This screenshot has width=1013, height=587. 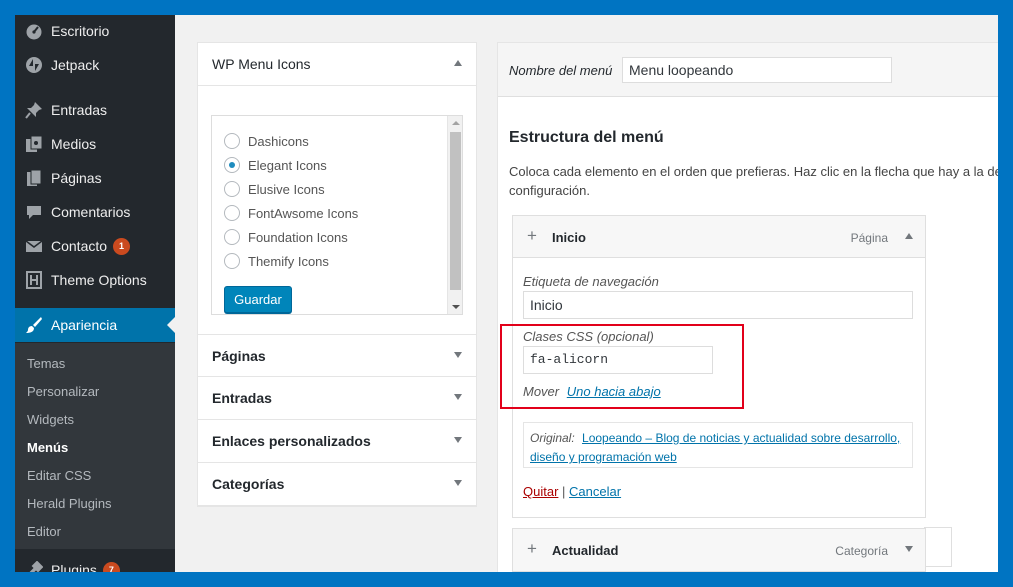 What do you see at coordinates (757, 70) in the screenshot?
I see `menu-name-input: Menu loopeando` at bounding box center [757, 70].